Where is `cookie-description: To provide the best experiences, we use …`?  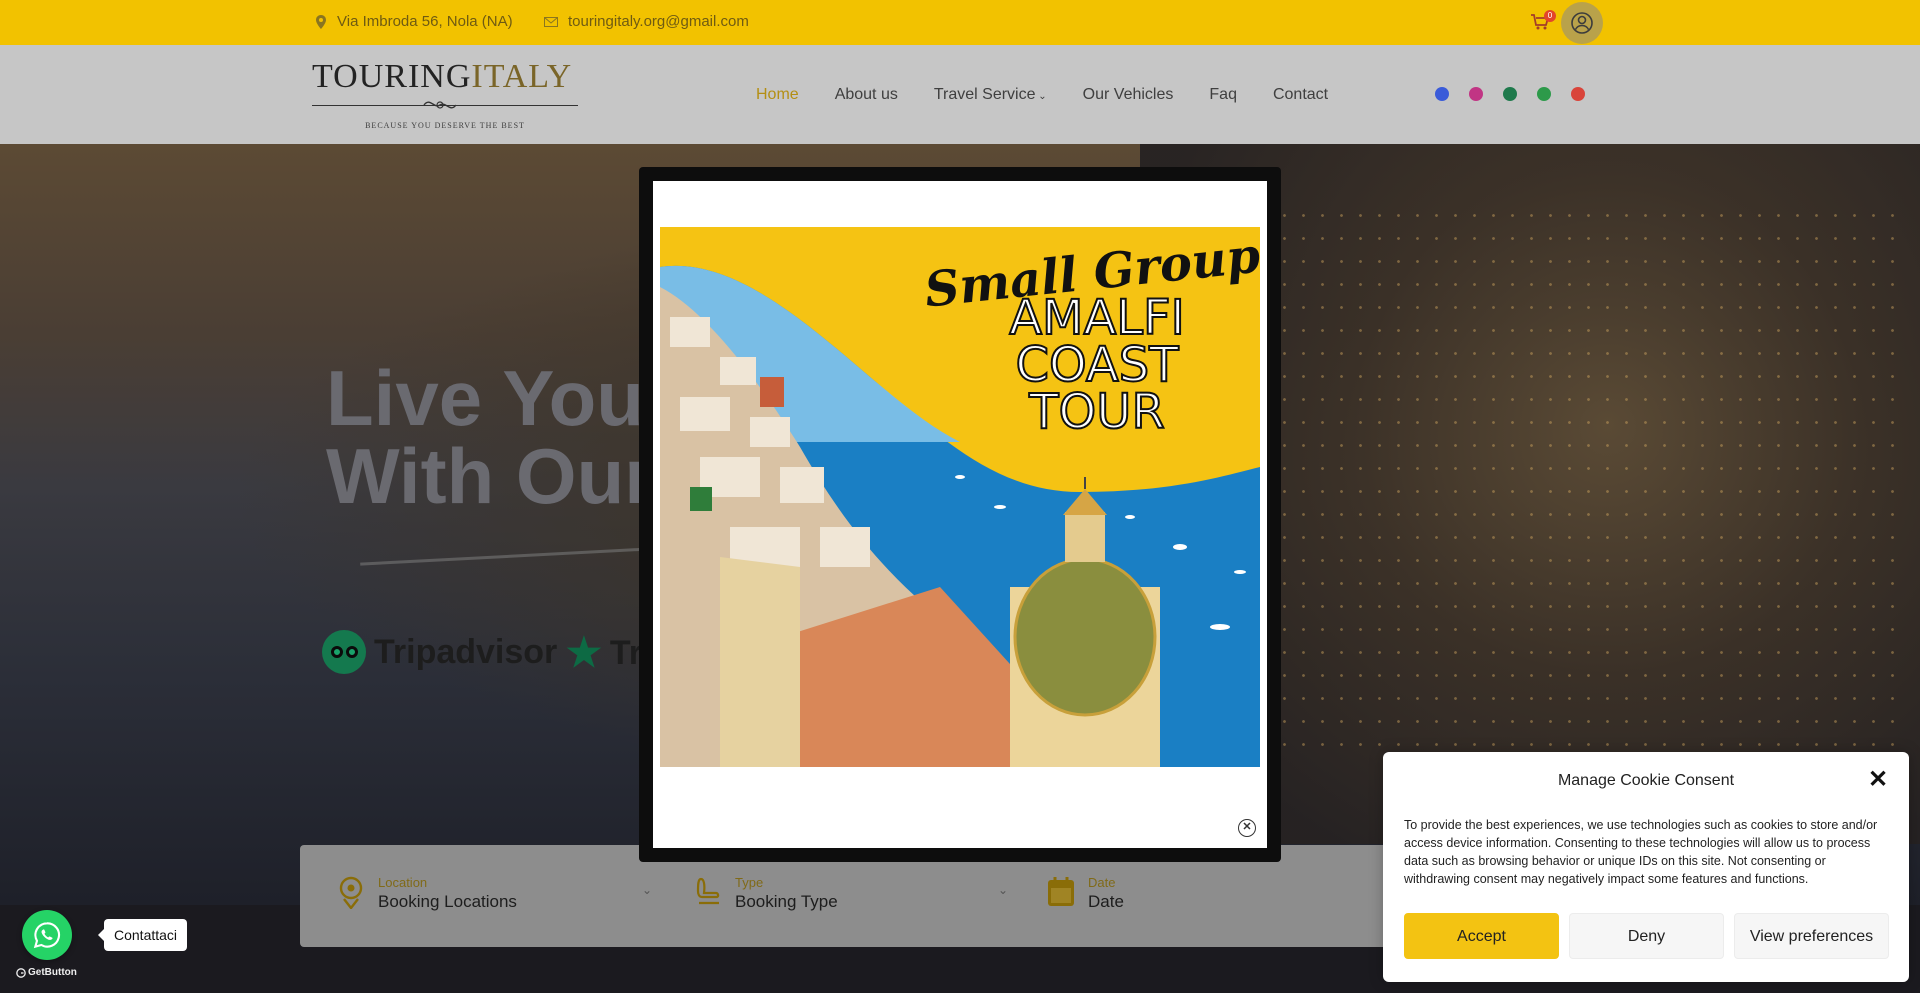
cookie-description: To provide the best experiences, we use … is located at coordinates (1641, 852).